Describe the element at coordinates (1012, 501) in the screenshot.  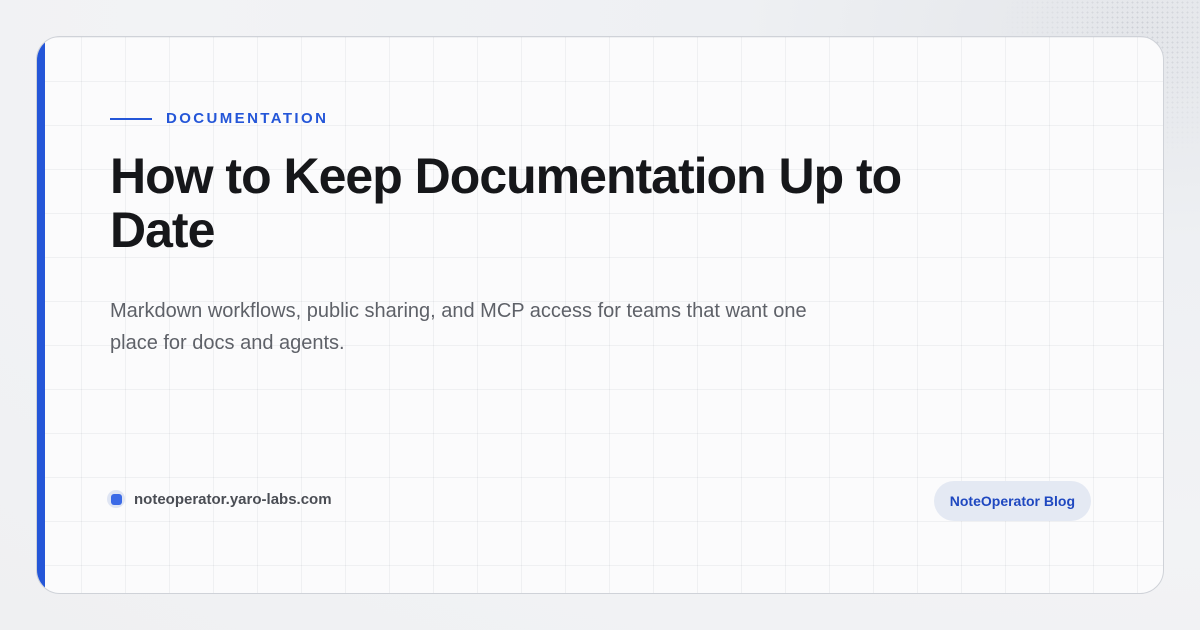
I see `blog-badge: NoteOperator Blog` at that location.